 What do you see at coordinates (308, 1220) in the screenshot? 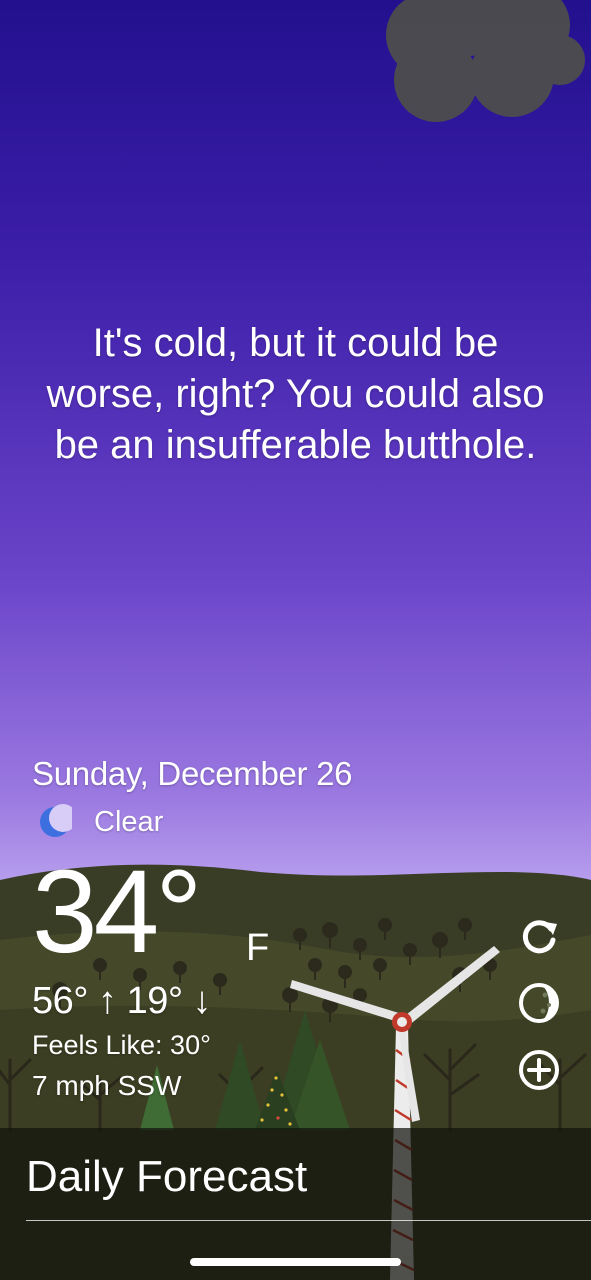
I see `footer-divider` at bounding box center [308, 1220].